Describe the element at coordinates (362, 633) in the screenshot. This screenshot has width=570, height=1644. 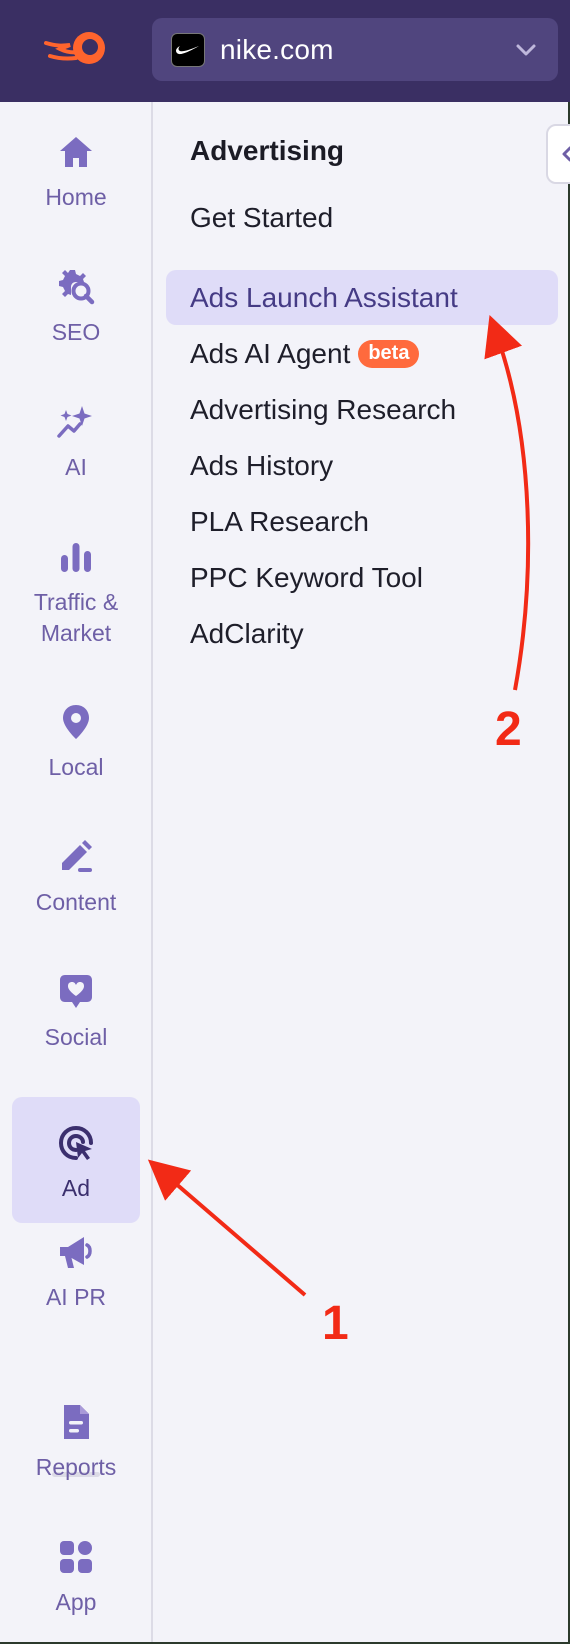
I see `menu-item-adclarity: AdClarity` at that location.